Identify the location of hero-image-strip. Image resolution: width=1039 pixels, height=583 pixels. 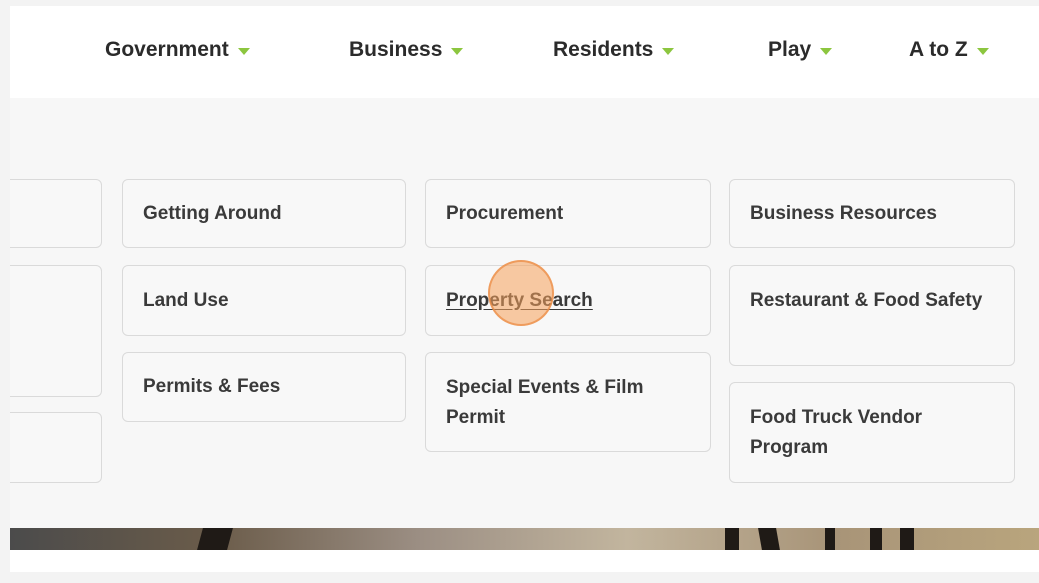
(524, 539).